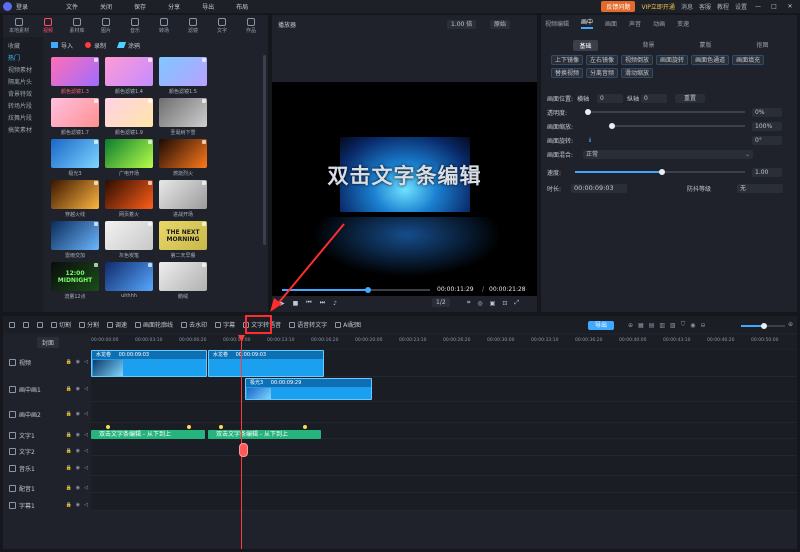 This screenshot has width=800, height=552. I want to click on speed-handle, so click(662, 172).